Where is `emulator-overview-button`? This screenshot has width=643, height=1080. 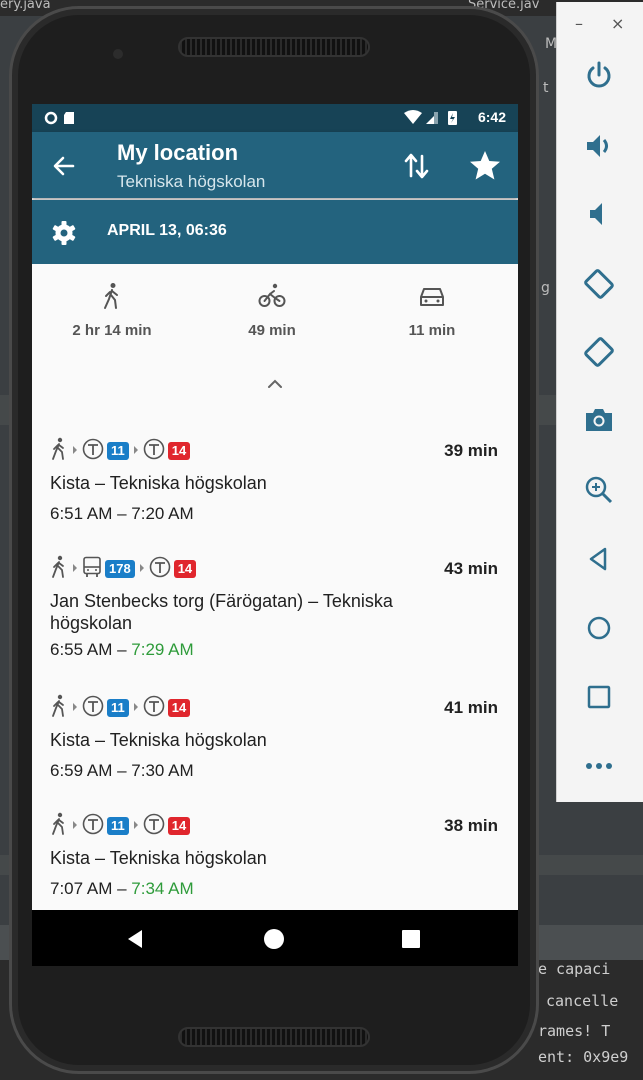
emulator-overview-button is located at coordinates (599, 697).